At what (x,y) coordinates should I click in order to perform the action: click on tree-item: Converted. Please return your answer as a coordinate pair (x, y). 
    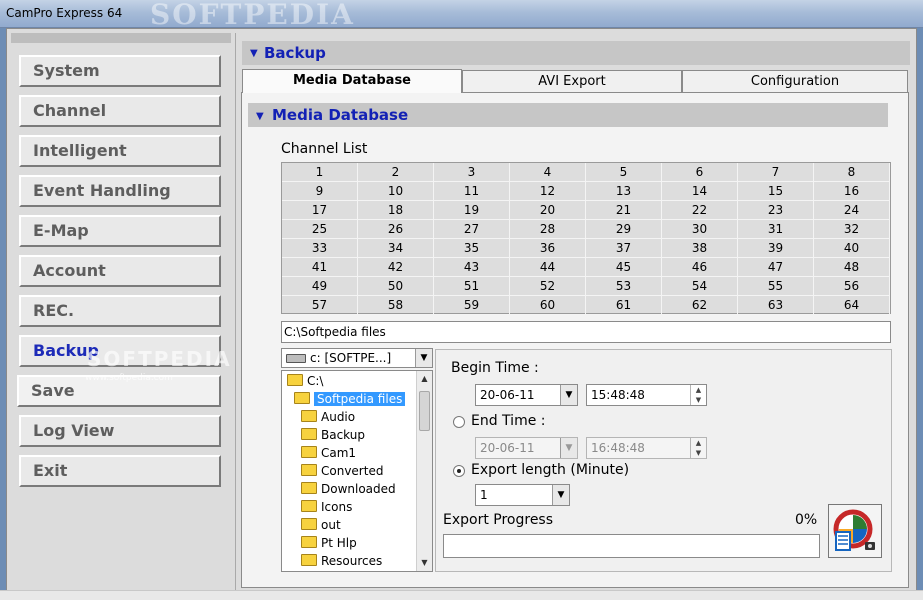
    Looking at the image, I should click on (342, 472).